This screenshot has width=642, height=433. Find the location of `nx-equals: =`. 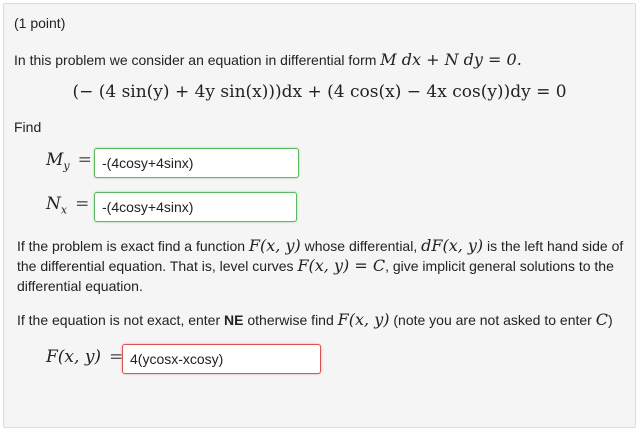

nx-equals: = is located at coordinates (82, 204).